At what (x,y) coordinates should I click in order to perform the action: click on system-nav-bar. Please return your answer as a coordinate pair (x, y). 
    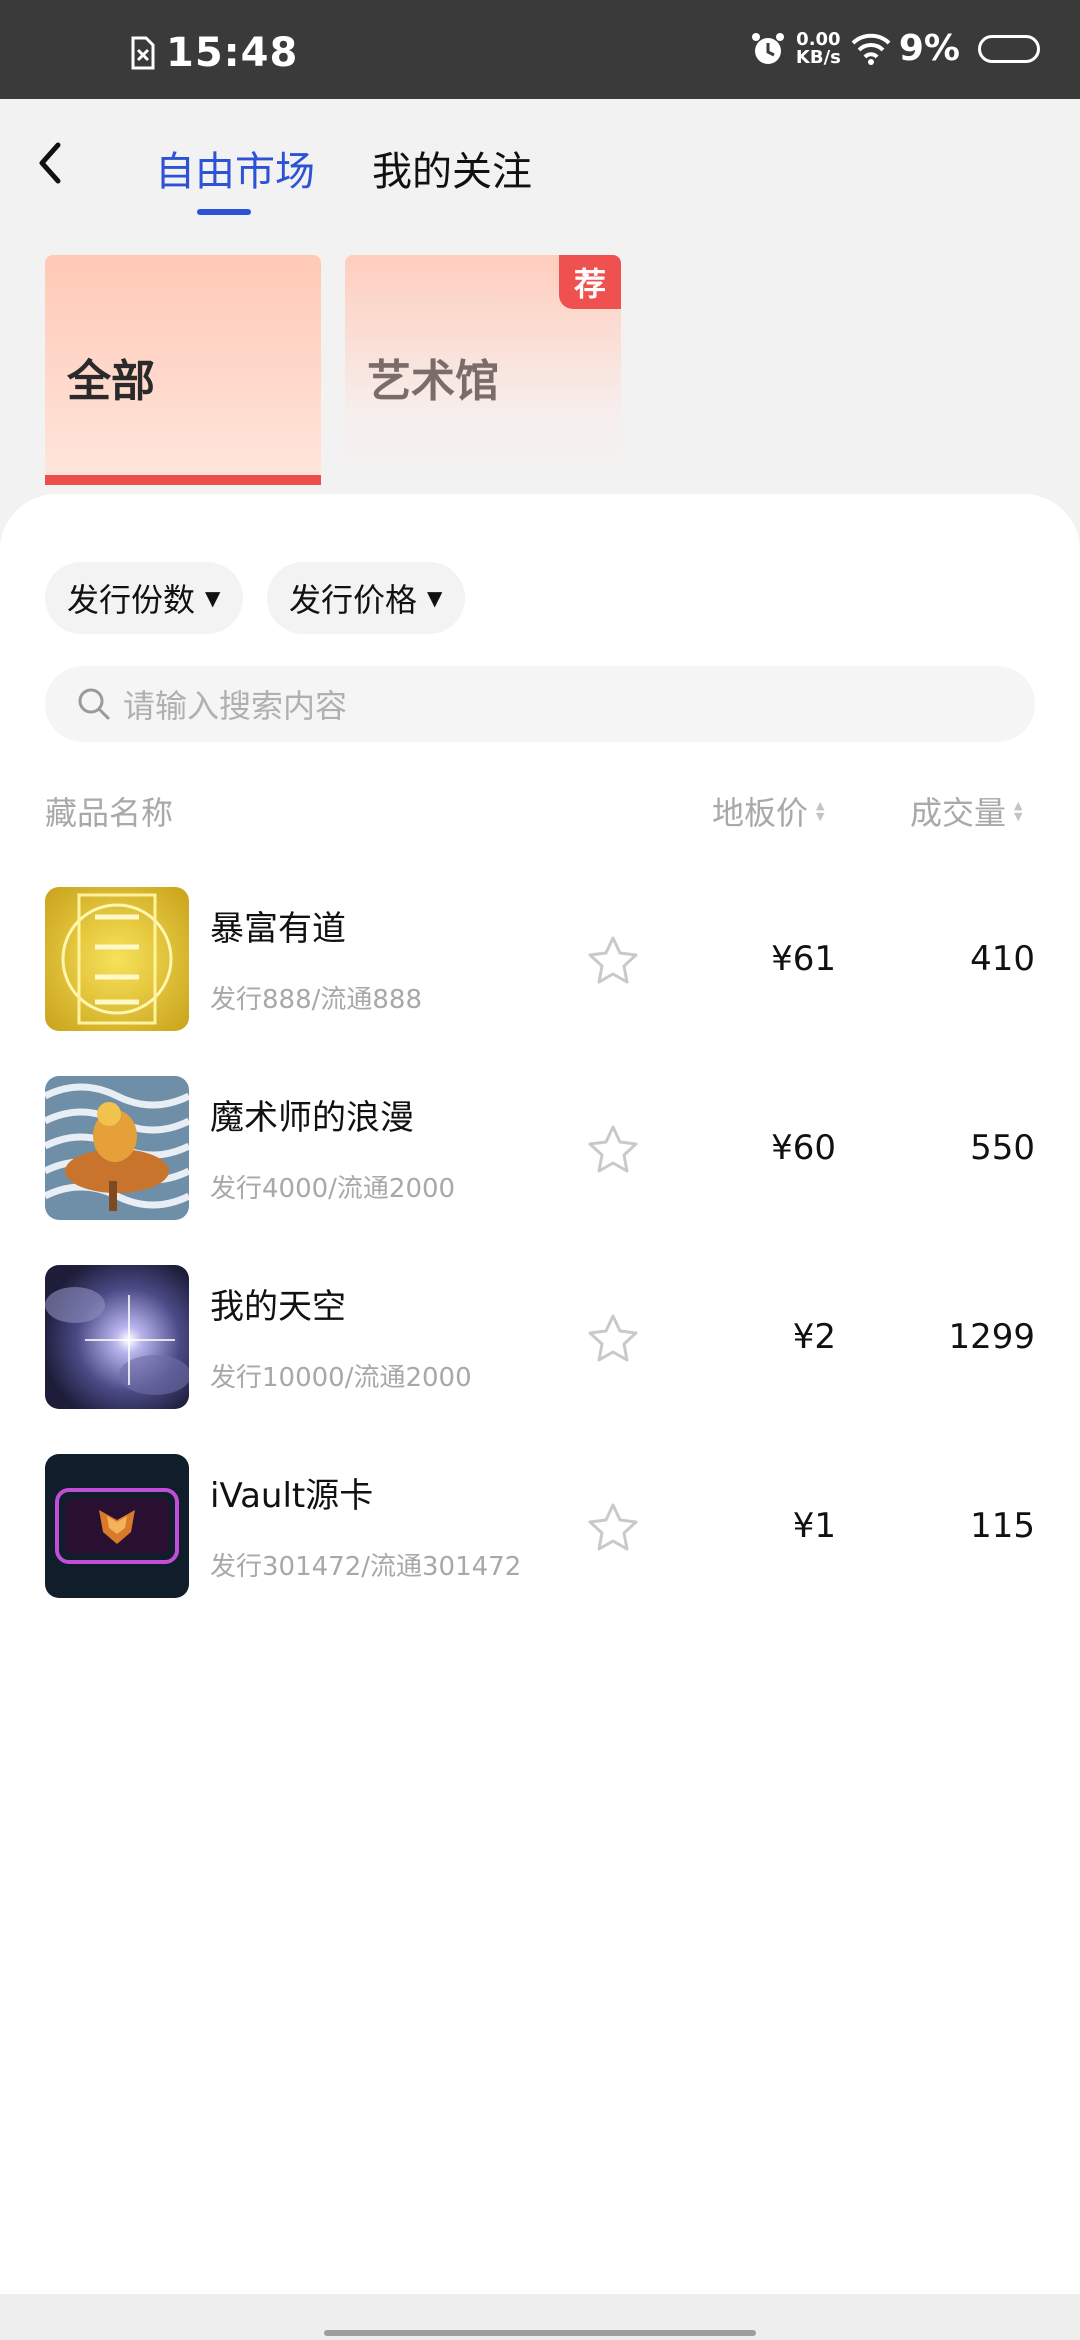
    Looking at the image, I should click on (540, 2317).